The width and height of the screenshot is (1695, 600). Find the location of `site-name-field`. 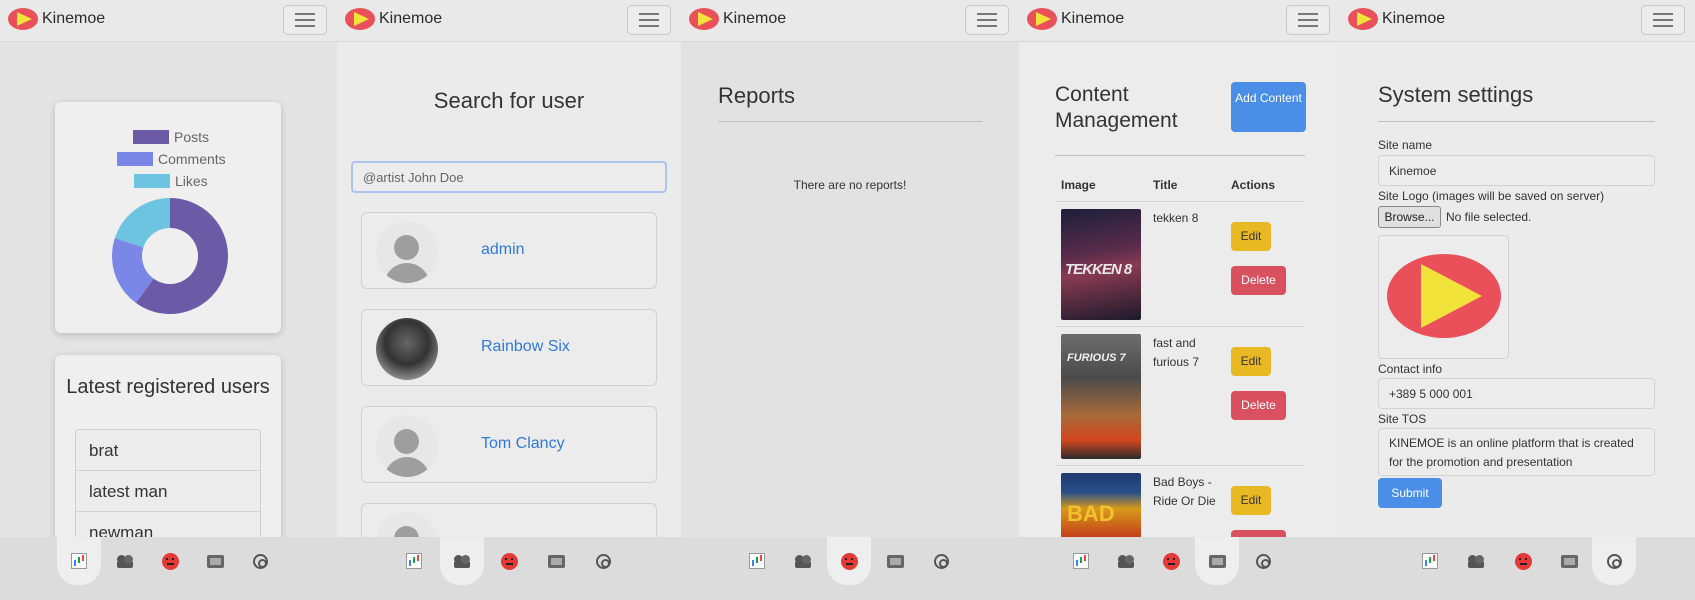

site-name-field is located at coordinates (1516, 170).